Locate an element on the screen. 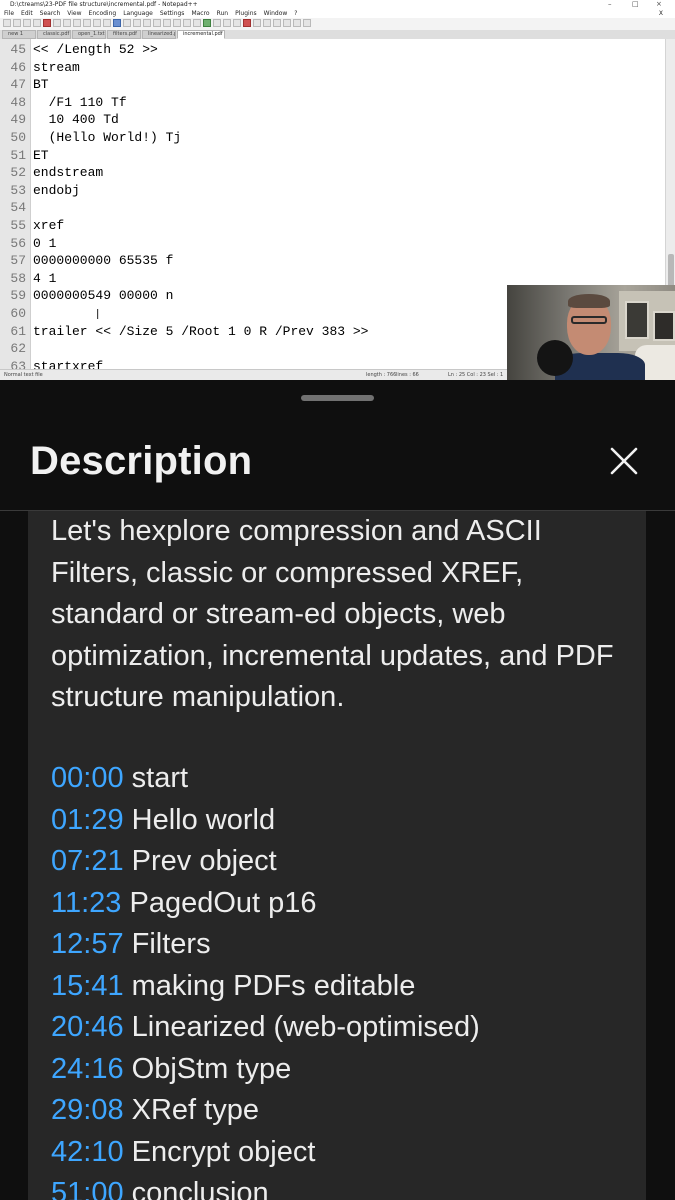 This screenshot has height=1200, width=675. close-button is located at coordinates (624, 461).